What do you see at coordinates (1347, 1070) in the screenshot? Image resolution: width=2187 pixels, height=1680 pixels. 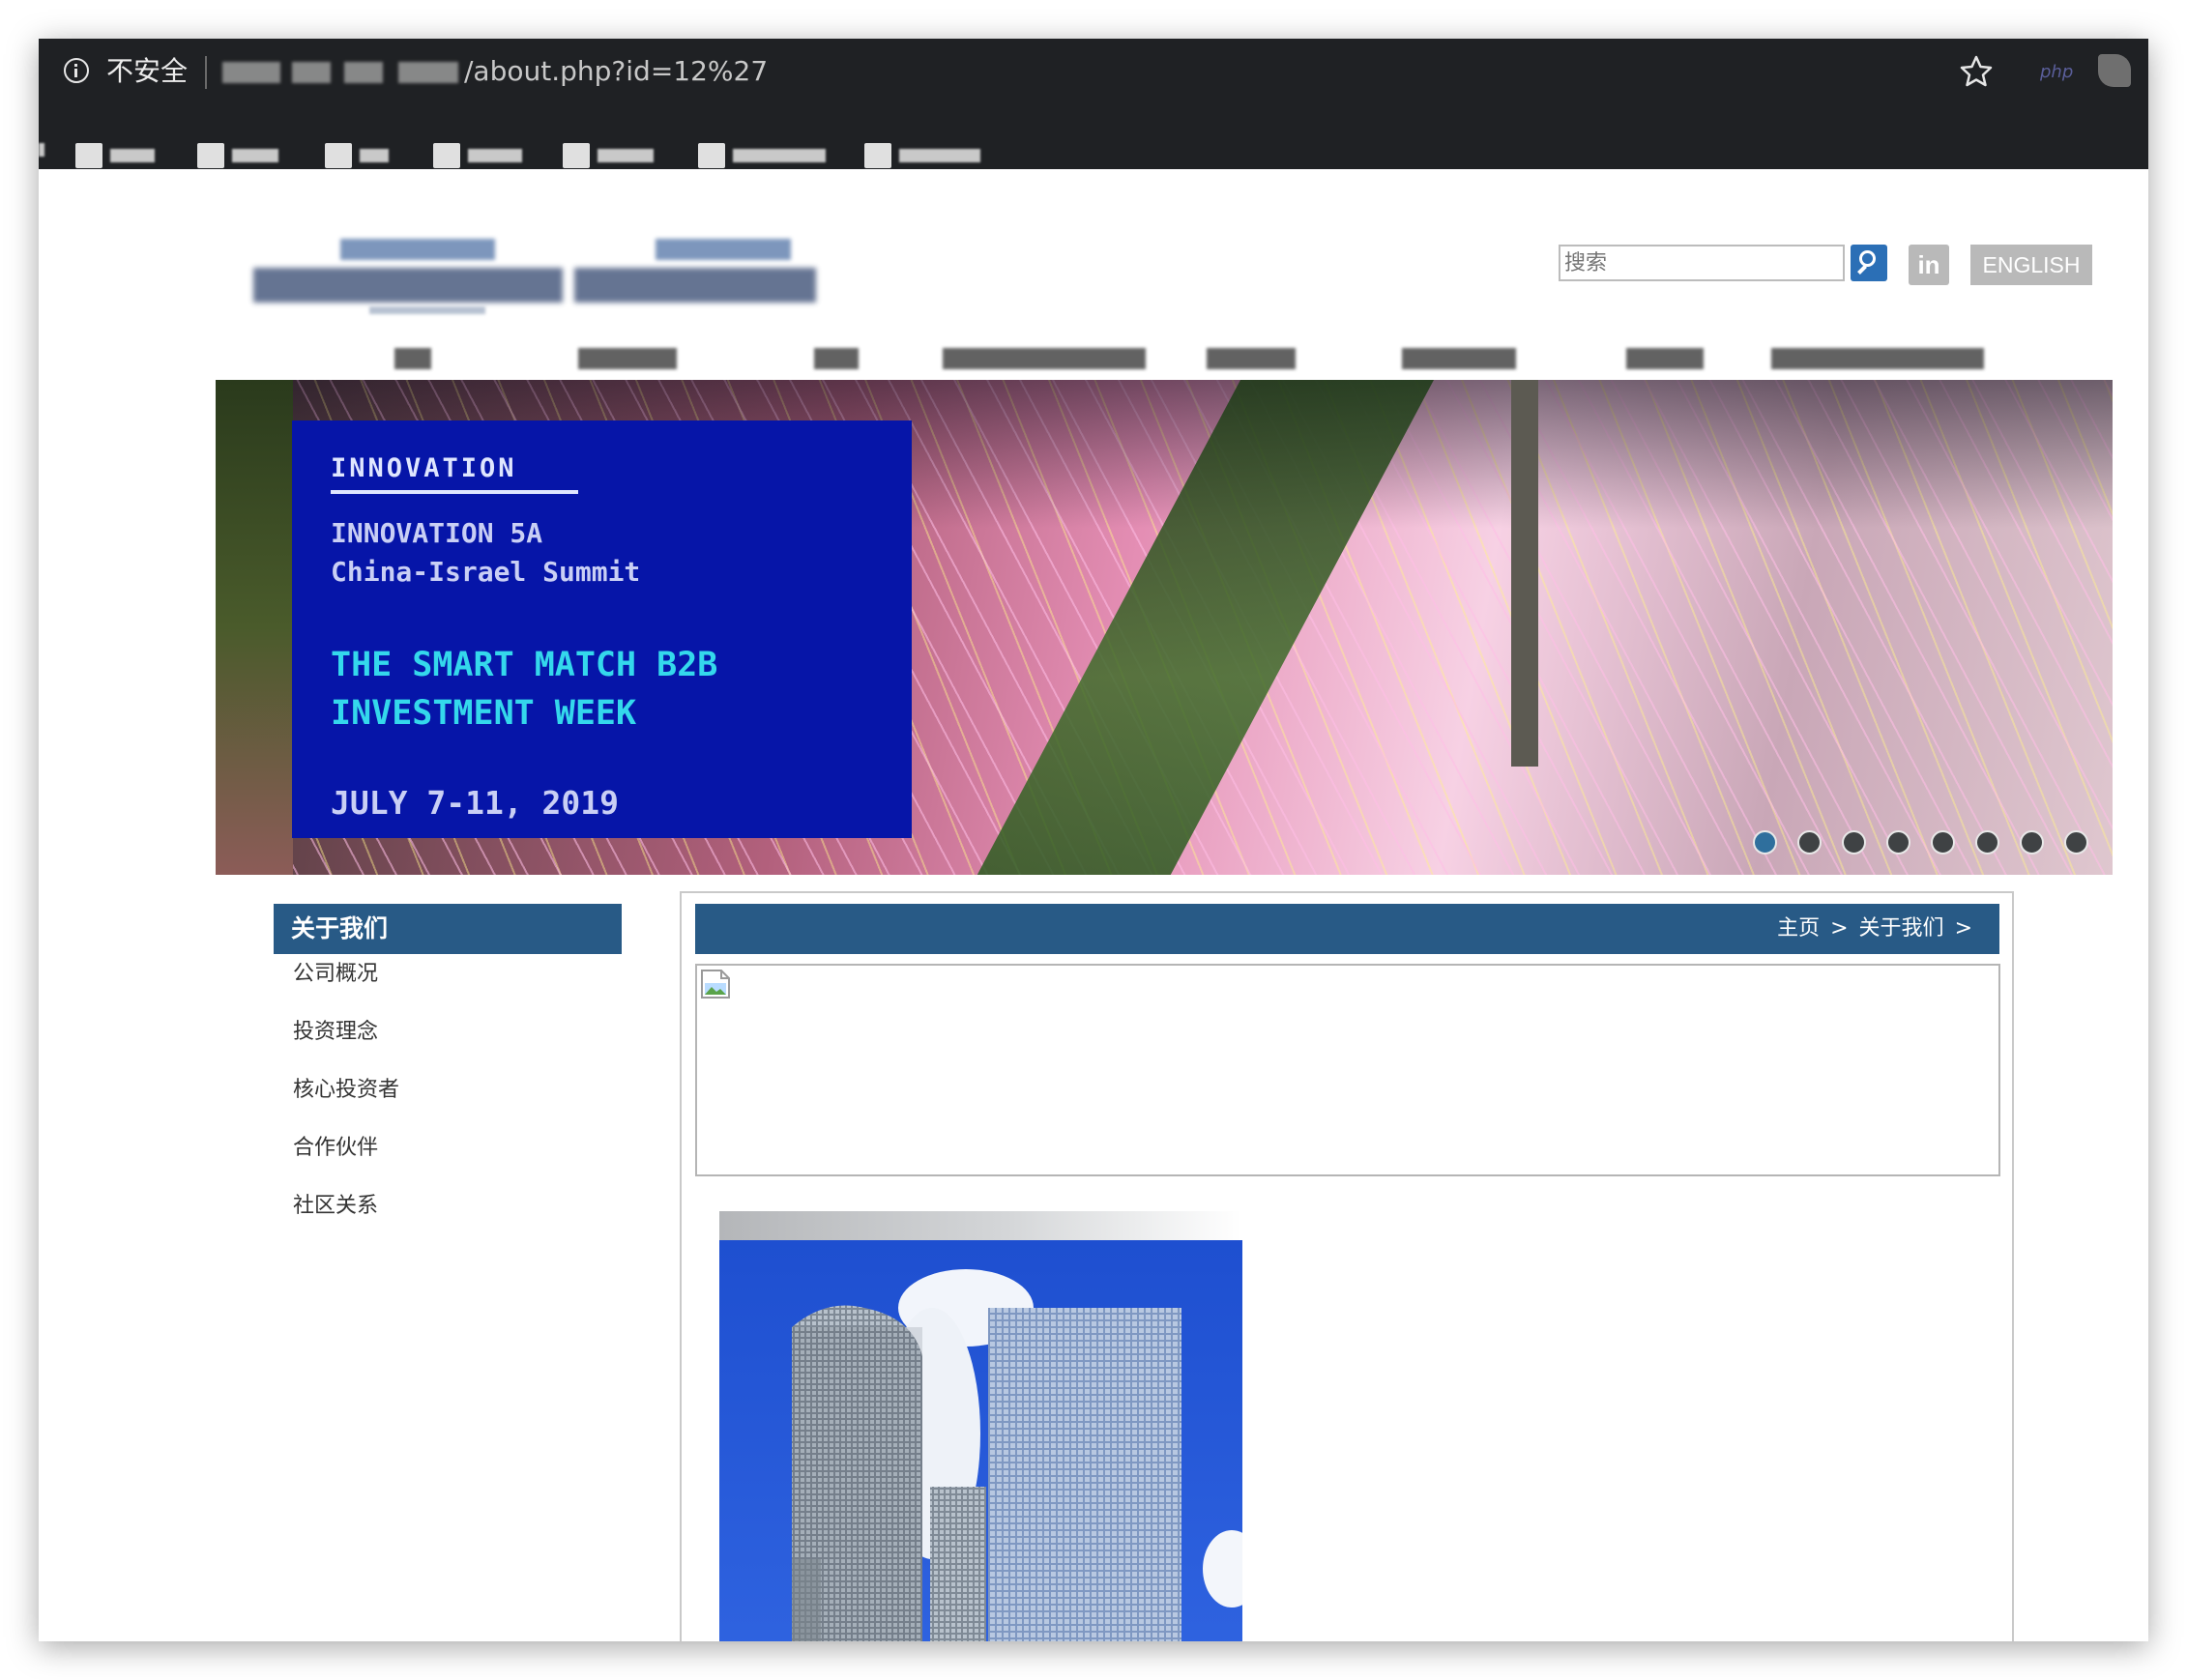 I see `content-image-box` at bounding box center [1347, 1070].